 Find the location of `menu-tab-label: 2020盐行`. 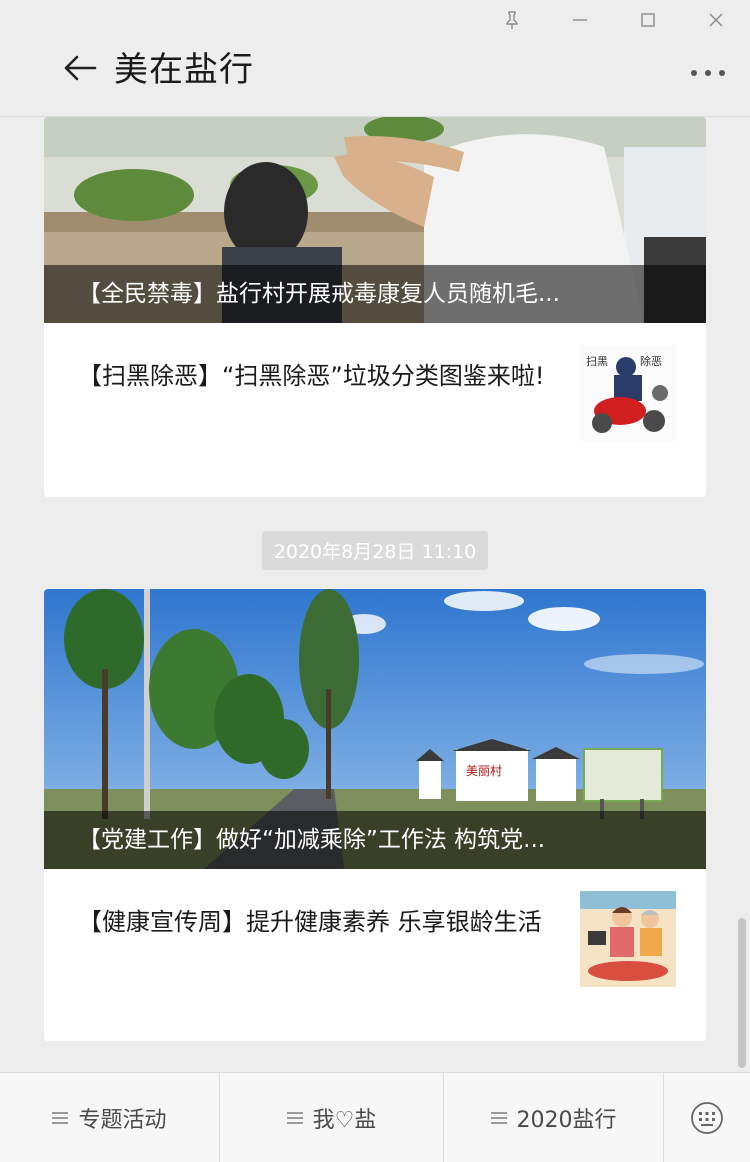

menu-tab-label: 2020盐行 is located at coordinates (566, 1120).